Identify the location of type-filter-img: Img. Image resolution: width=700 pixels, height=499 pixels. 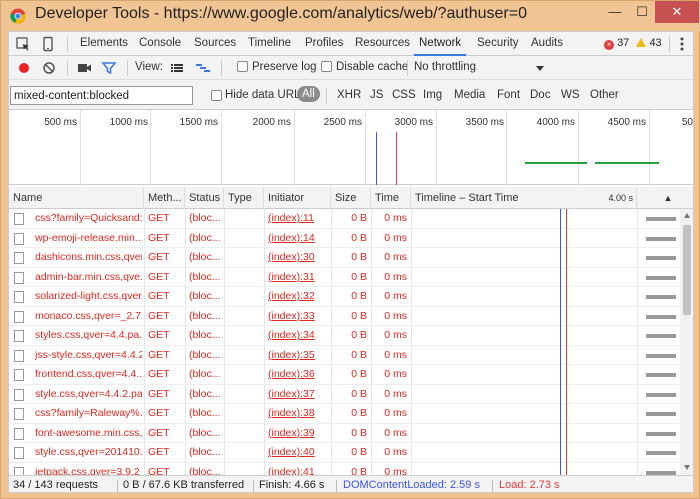
(432, 95).